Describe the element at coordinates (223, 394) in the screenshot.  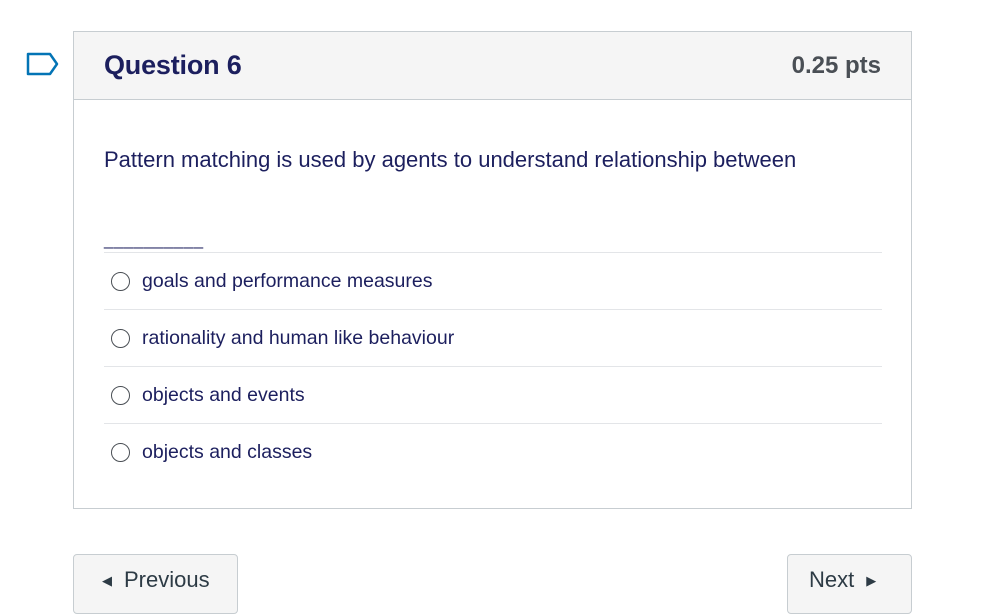
I see `answer-label: objects and events` at that location.